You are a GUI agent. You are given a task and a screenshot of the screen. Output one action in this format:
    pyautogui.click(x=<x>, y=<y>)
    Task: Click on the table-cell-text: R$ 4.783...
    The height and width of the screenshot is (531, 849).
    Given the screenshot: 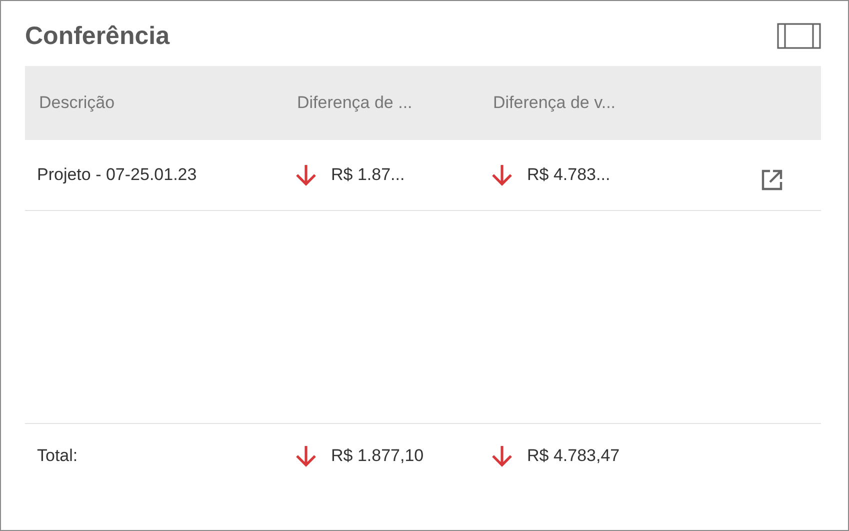 What is the action you would take?
    pyautogui.click(x=568, y=175)
    